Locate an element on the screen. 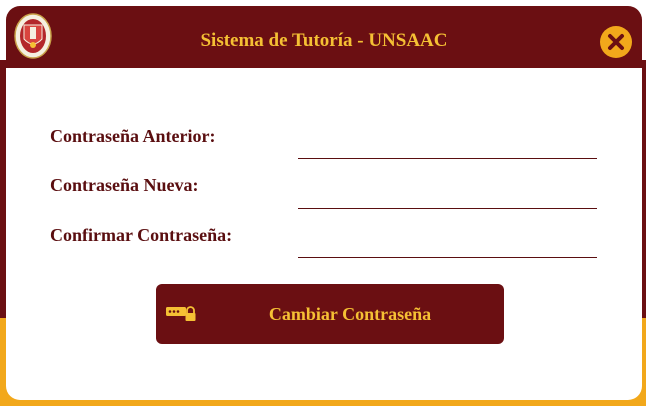  confirm-password-input is located at coordinates (447, 244).